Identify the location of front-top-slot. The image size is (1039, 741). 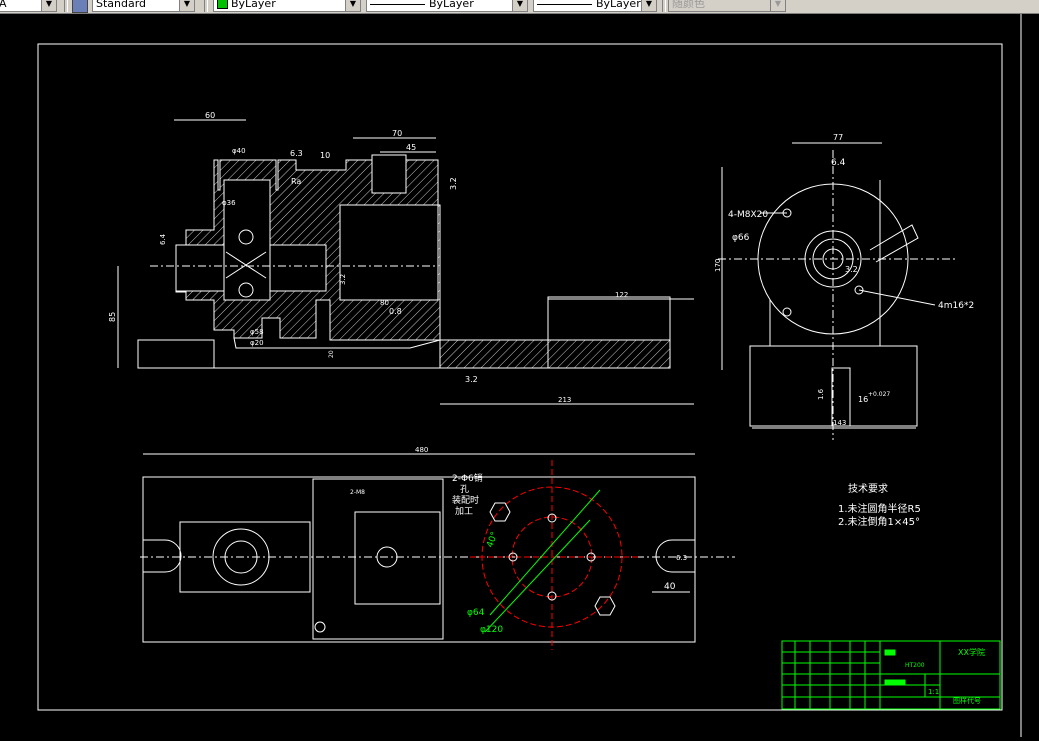
(389, 174).